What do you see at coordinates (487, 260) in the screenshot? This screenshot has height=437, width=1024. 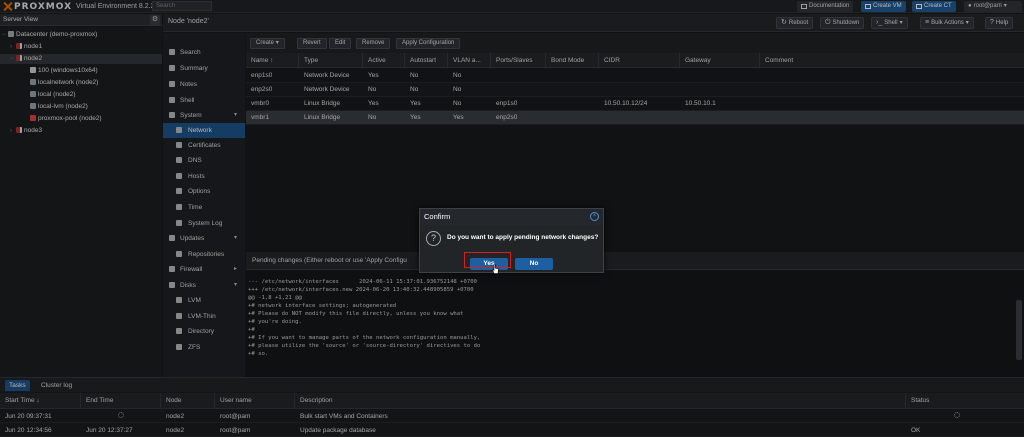 I see `highlight-box` at bounding box center [487, 260].